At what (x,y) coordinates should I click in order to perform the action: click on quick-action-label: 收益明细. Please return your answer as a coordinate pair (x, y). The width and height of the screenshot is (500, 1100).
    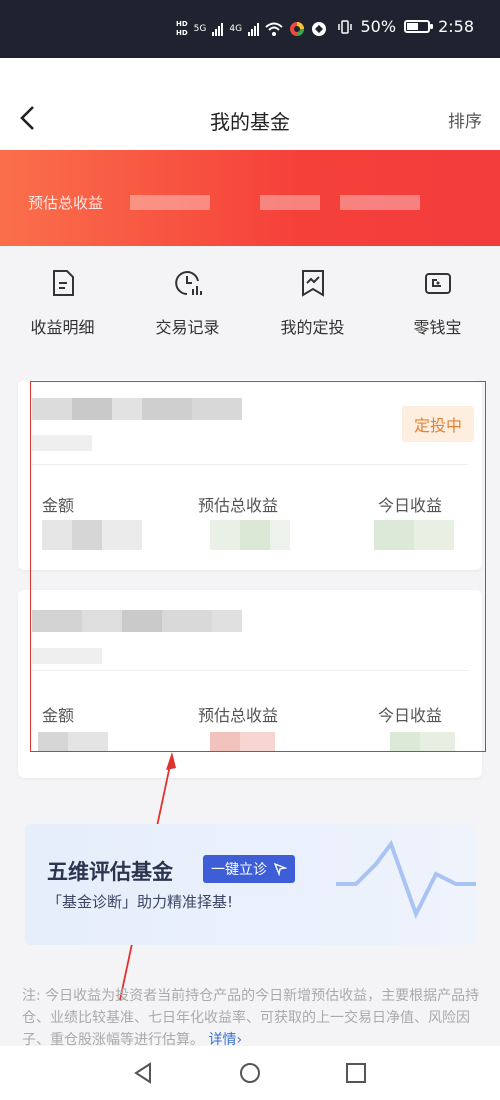
    Looking at the image, I should click on (62, 327).